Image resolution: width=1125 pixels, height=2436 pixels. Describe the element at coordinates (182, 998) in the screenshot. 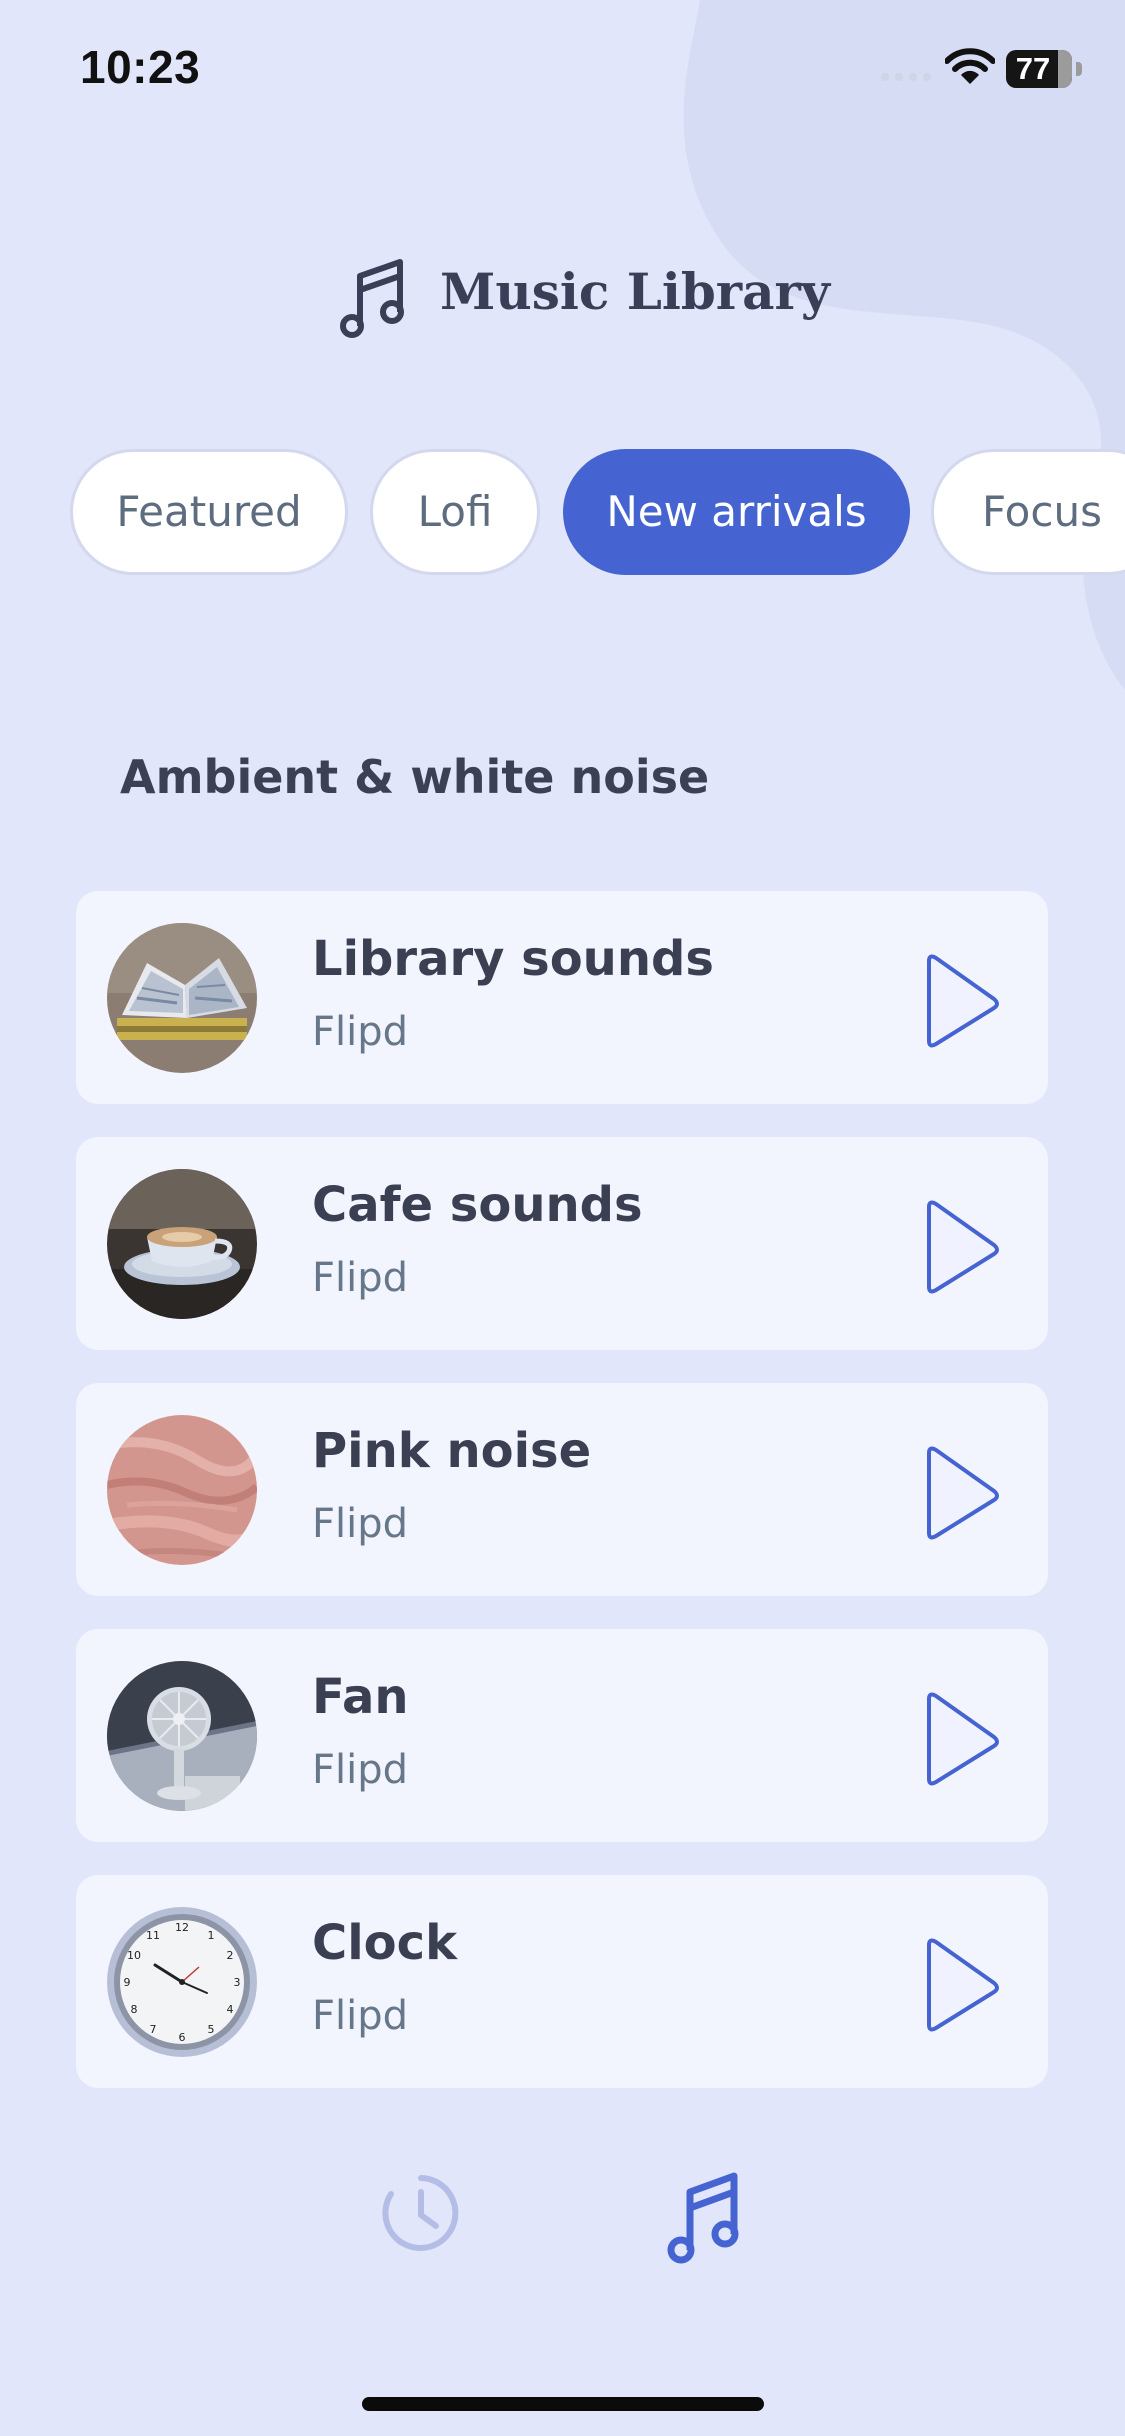

I see `book-photo` at that location.